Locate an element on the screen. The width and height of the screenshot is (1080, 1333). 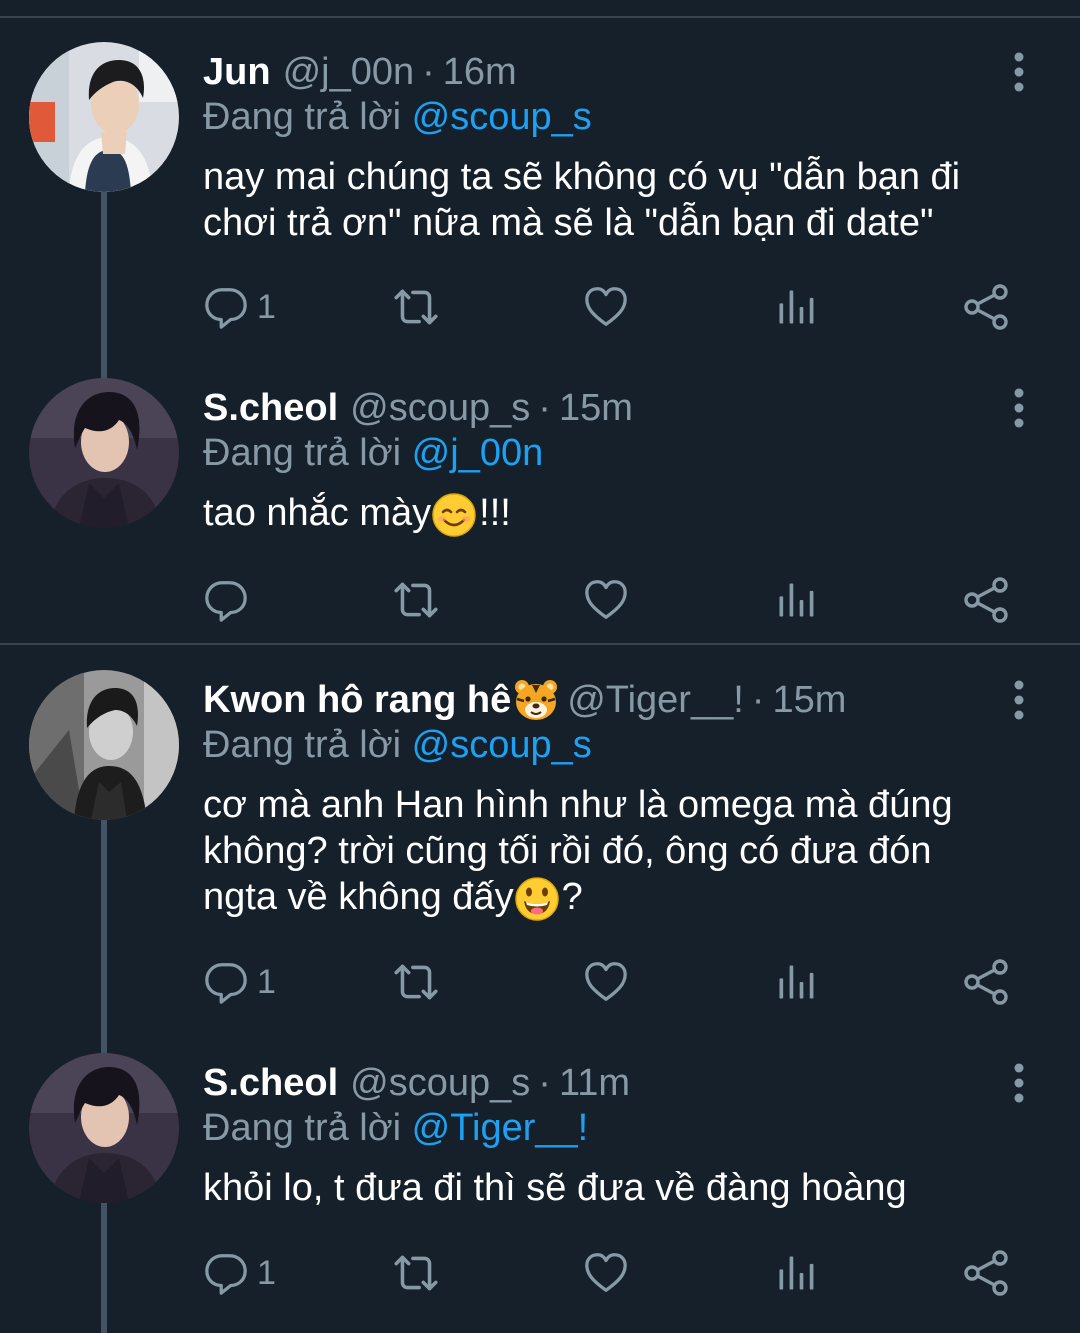
tweet-text-line: cơ mà anh Han hình như là omega mà đúng is located at coordinates (578, 805).